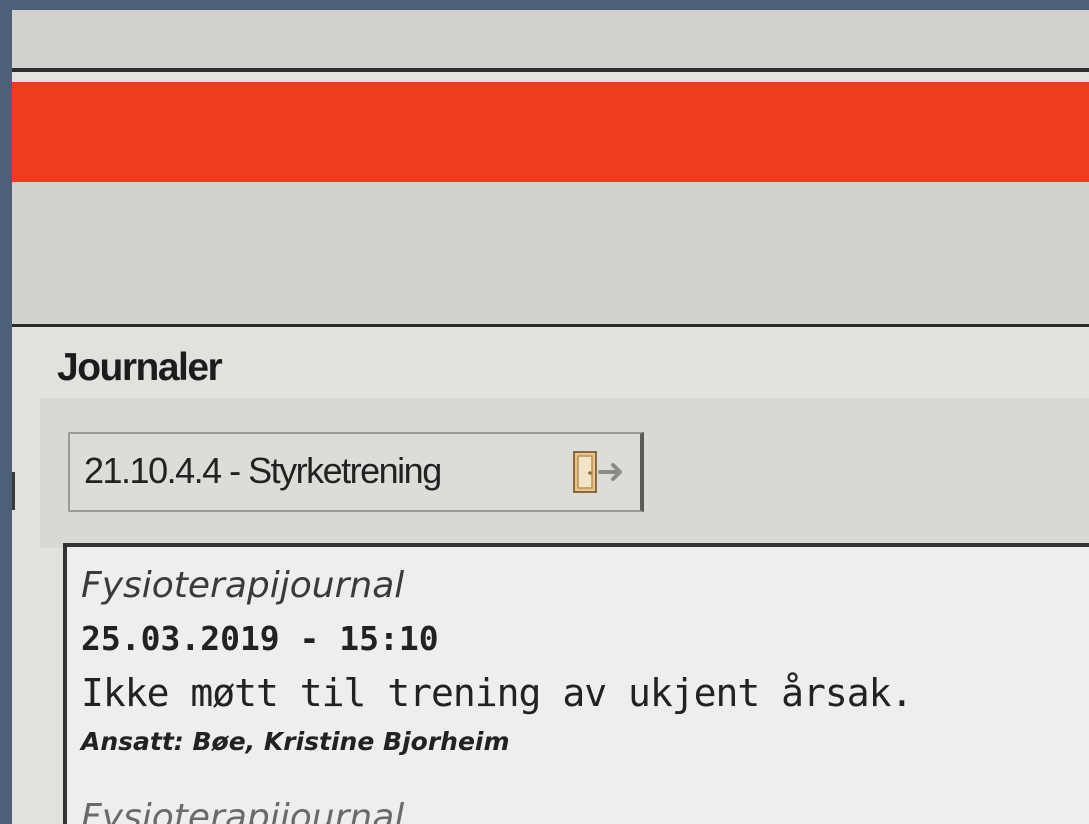 The width and height of the screenshot is (1089, 824). Describe the element at coordinates (550, 39) in the screenshot. I see `top-strip` at that location.